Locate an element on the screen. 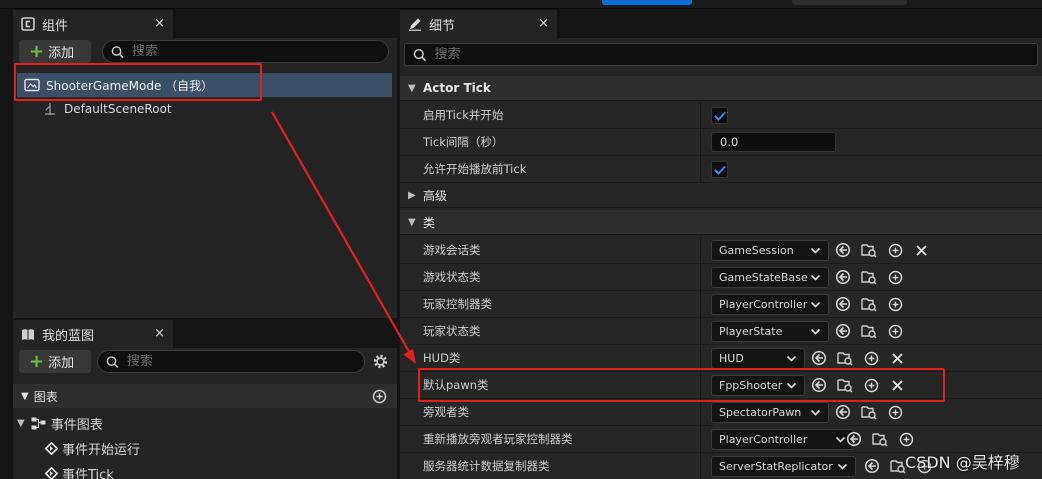 The image size is (1042, 479). class-property-row: HUD类 HUD is located at coordinates (721, 358).